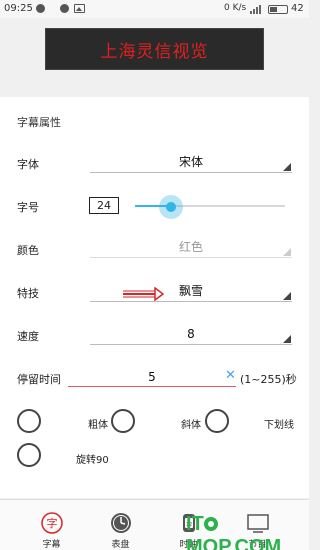 The width and height of the screenshot is (320, 550). Describe the element at coordinates (92, 460) in the screenshot. I see `rotate-label: 旋转90` at that location.